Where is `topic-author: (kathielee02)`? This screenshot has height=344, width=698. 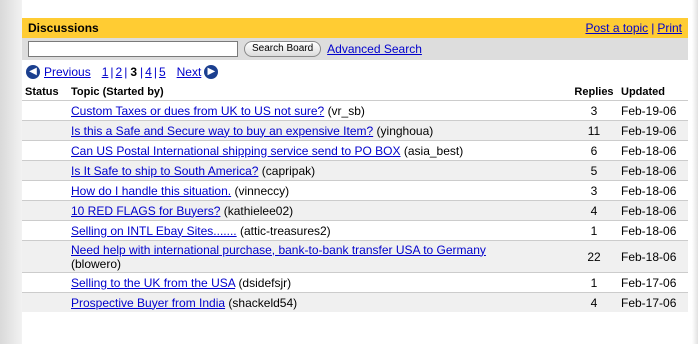
topic-author: (kathielee02) is located at coordinates (258, 210).